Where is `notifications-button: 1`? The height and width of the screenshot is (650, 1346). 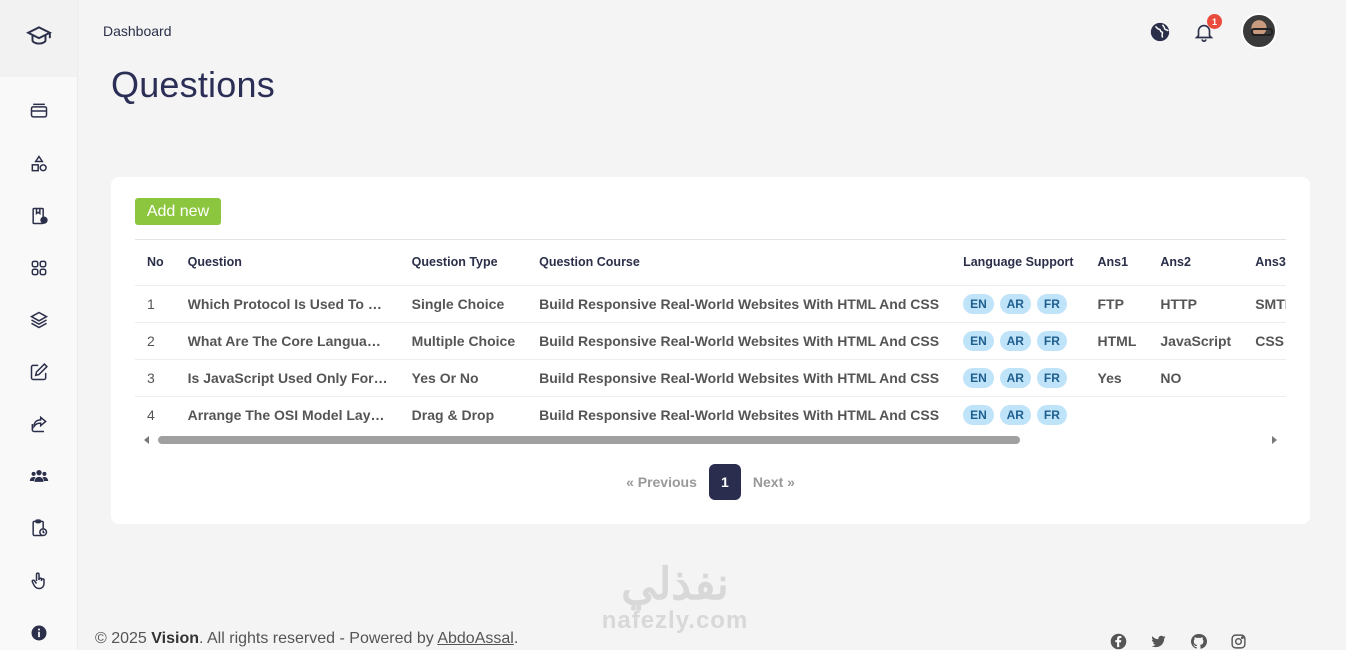
notifications-button: 1 is located at coordinates (1207, 29).